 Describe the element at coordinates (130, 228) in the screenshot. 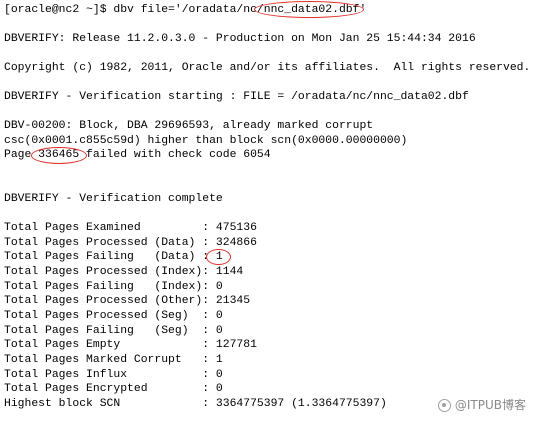

I see `stat-line: Total Pages Examined : 475136` at that location.